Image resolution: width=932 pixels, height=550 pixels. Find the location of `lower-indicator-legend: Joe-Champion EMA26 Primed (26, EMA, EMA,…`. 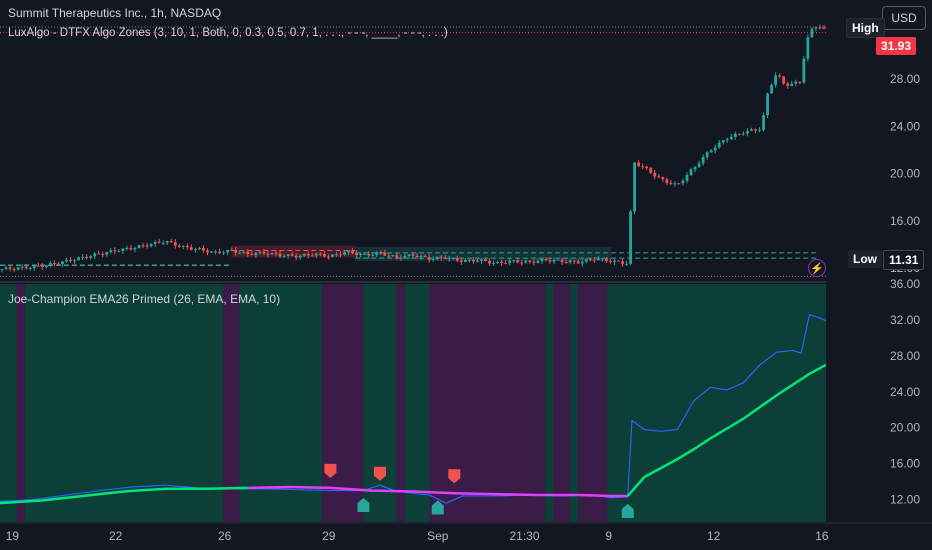

lower-indicator-legend: Joe-Champion EMA26 Primed (26, EMA, EMA,… is located at coordinates (144, 299).